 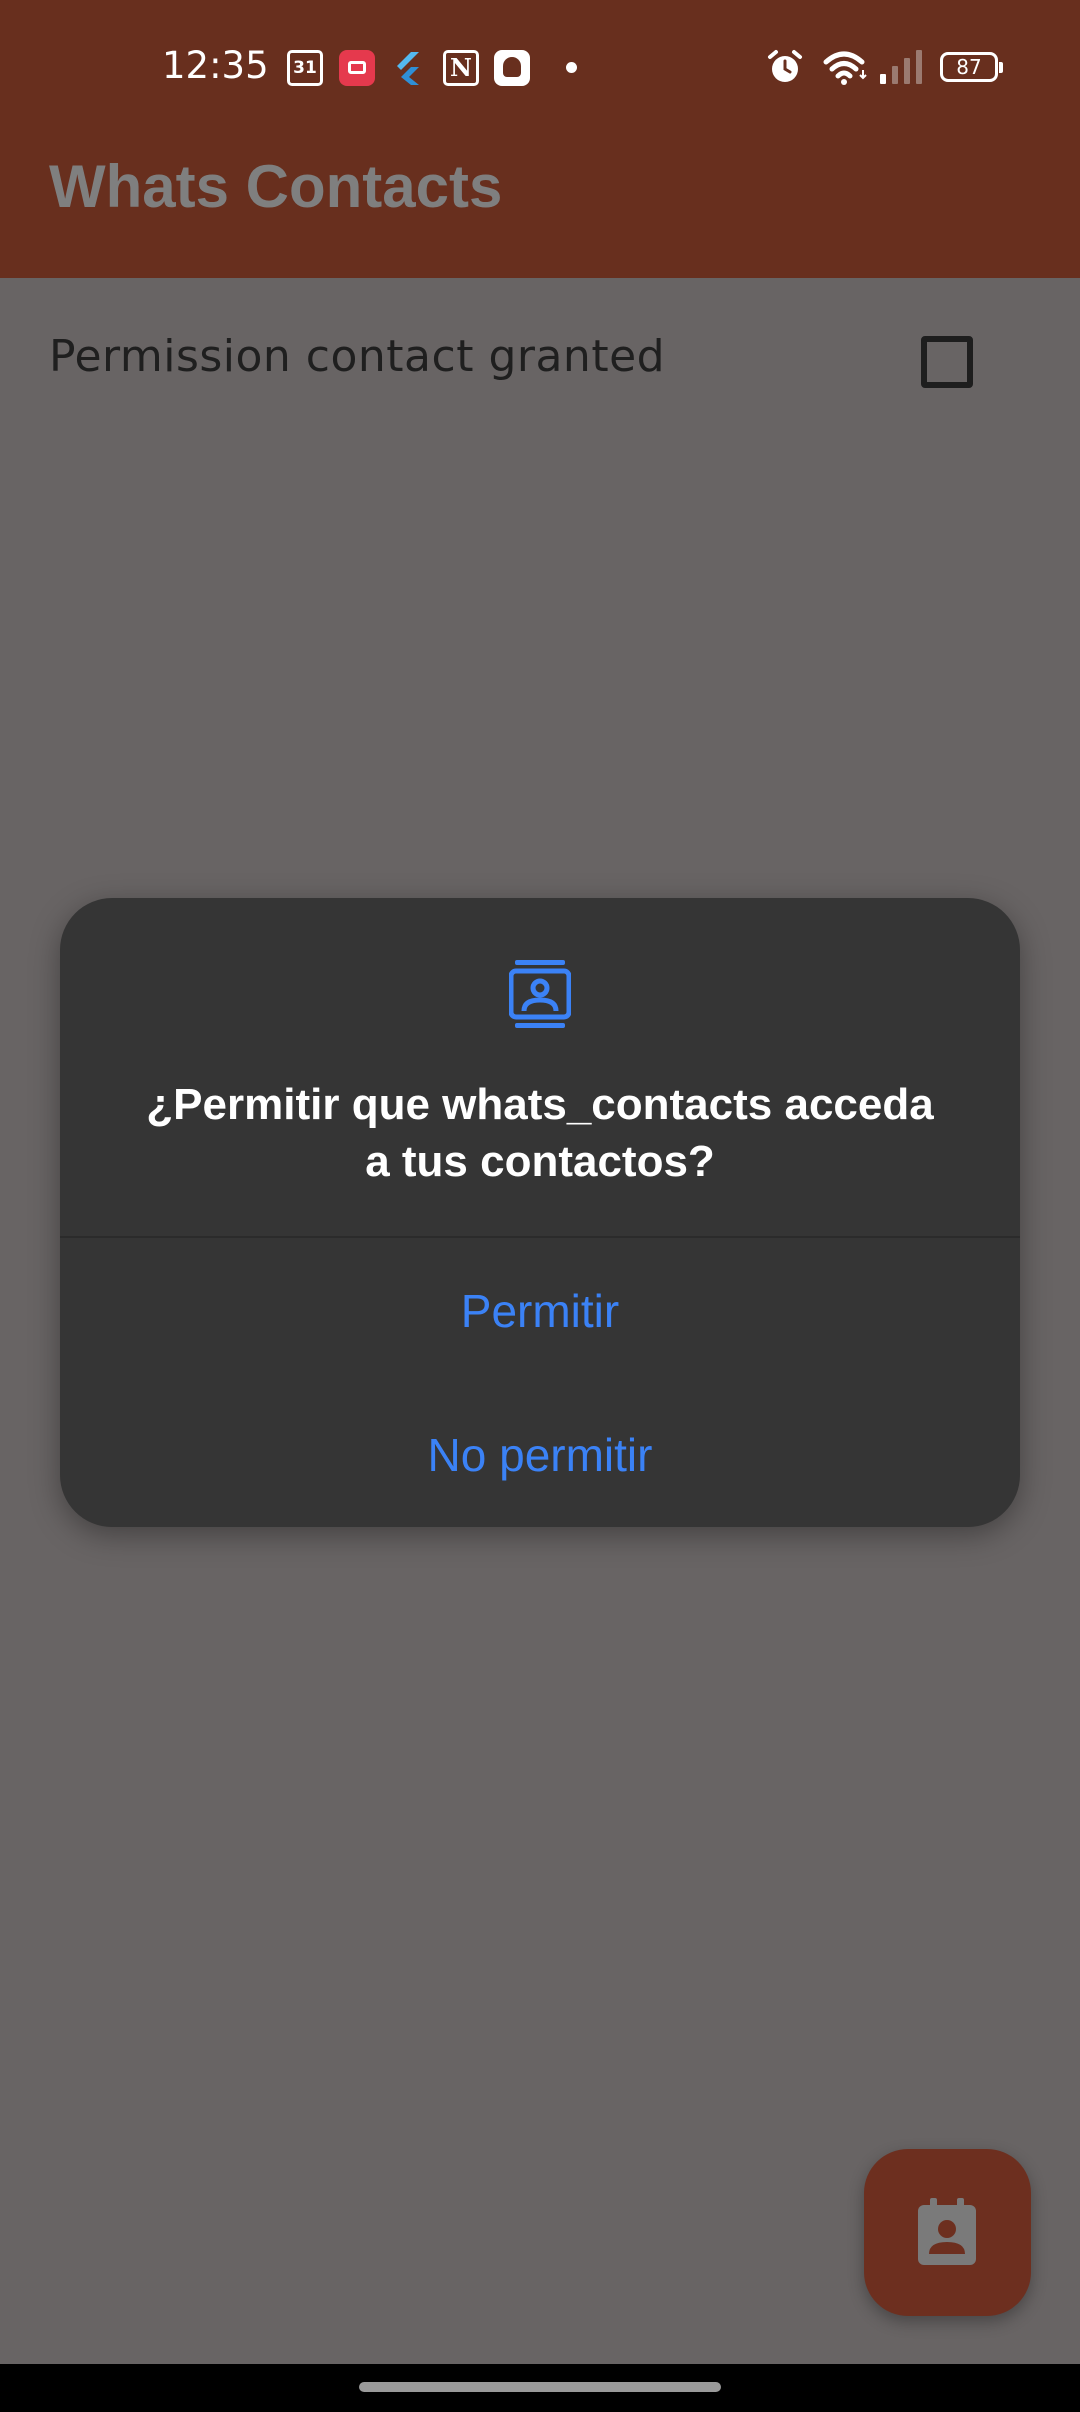 I want to click on navigation-bar, so click(x=540, y=2388).